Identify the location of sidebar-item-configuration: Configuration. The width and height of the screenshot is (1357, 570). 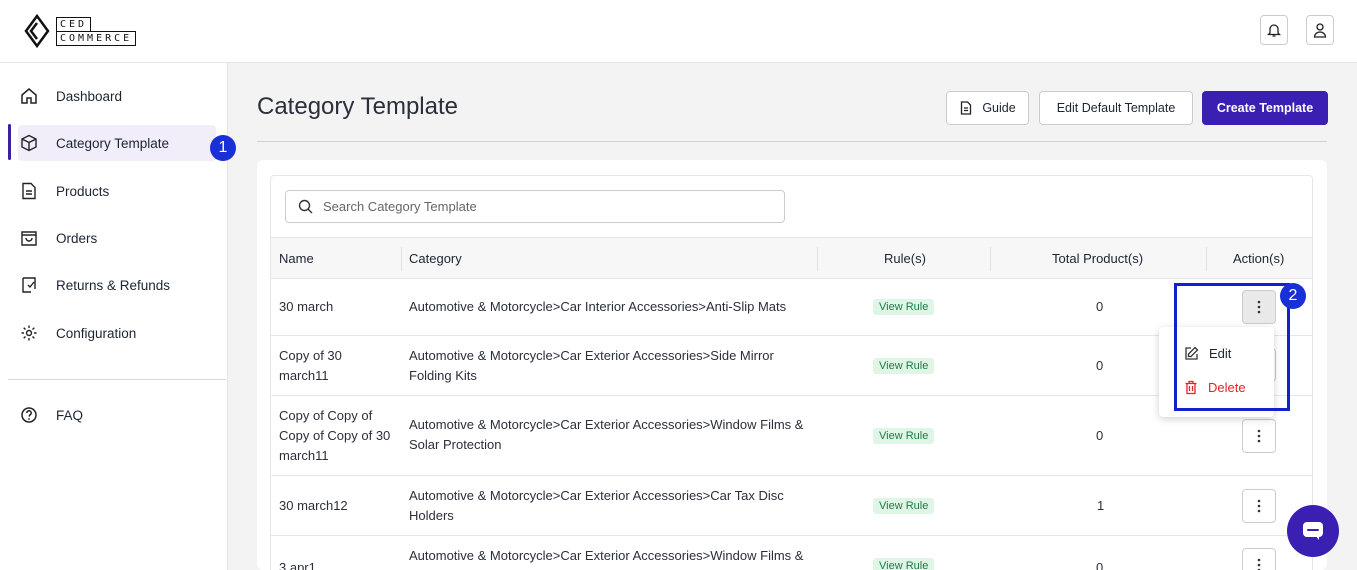
(77, 333).